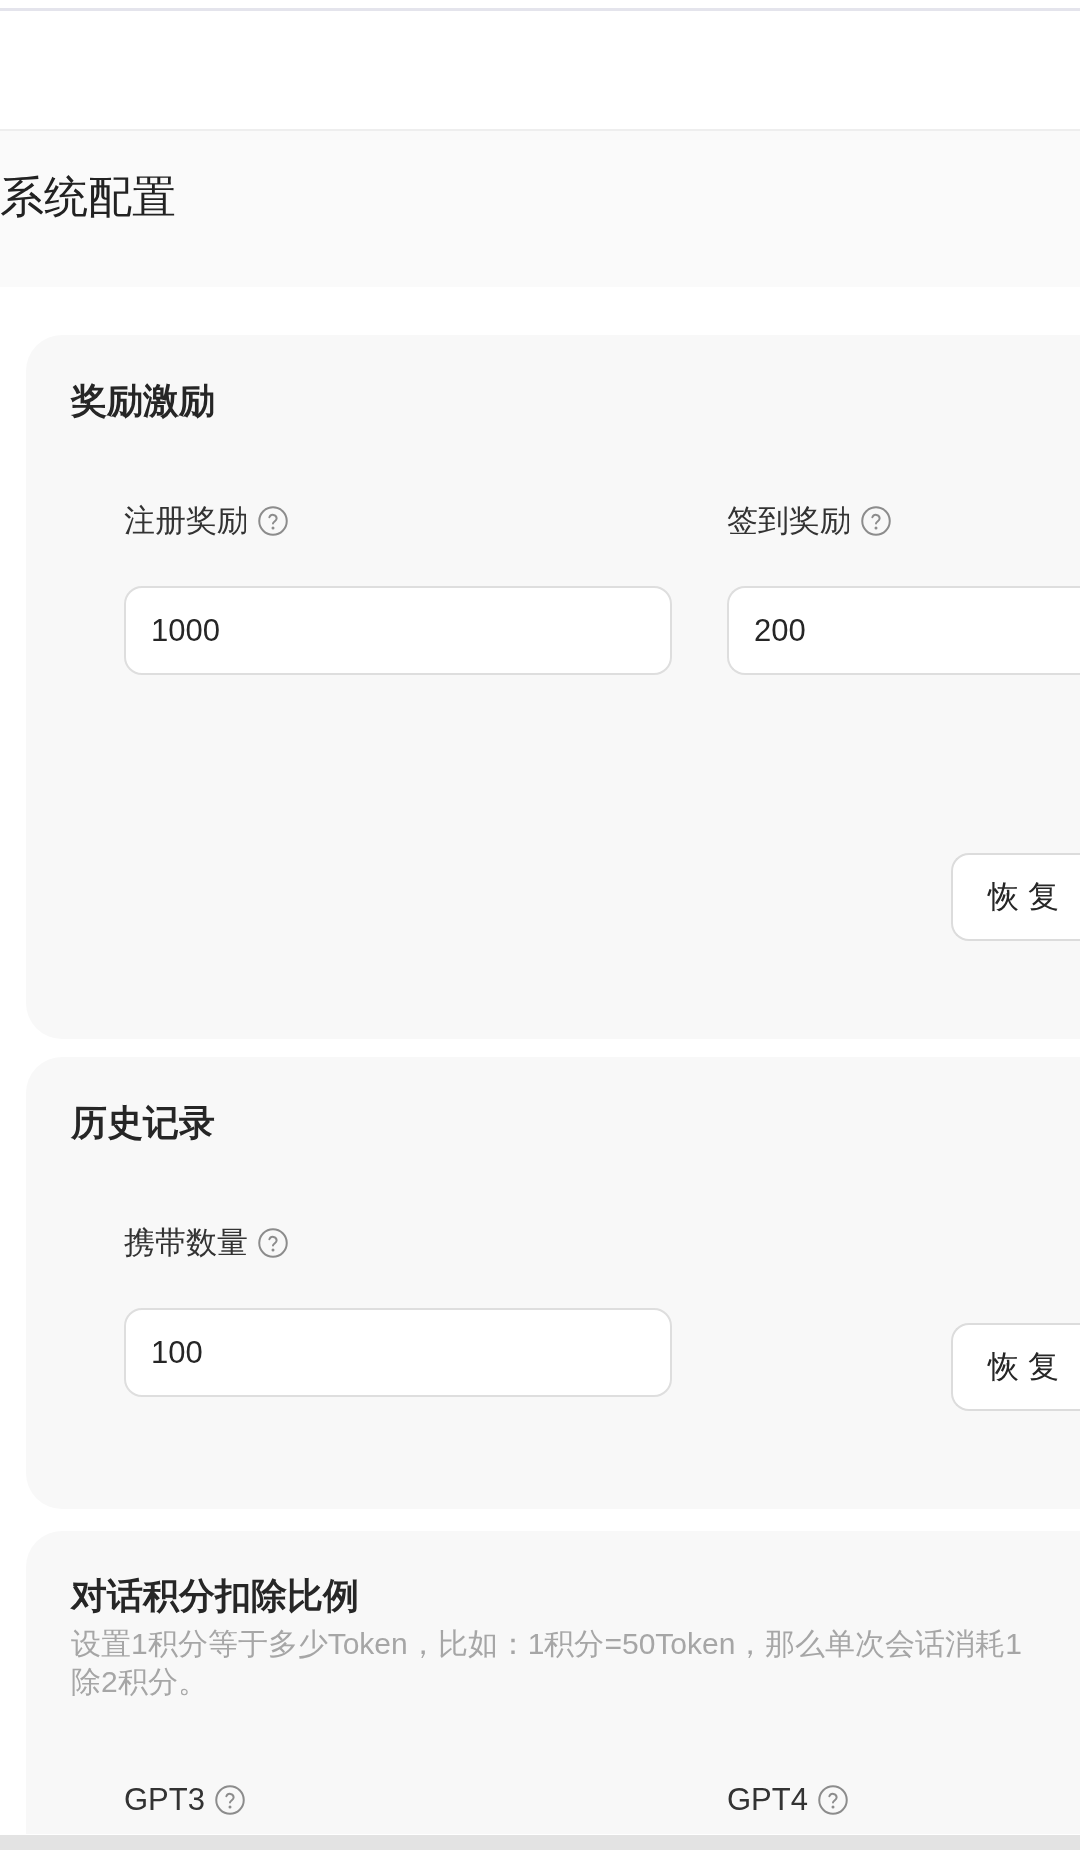 The image size is (1080, 1850). I want to click on input-field: 100, so click(398, 1352).